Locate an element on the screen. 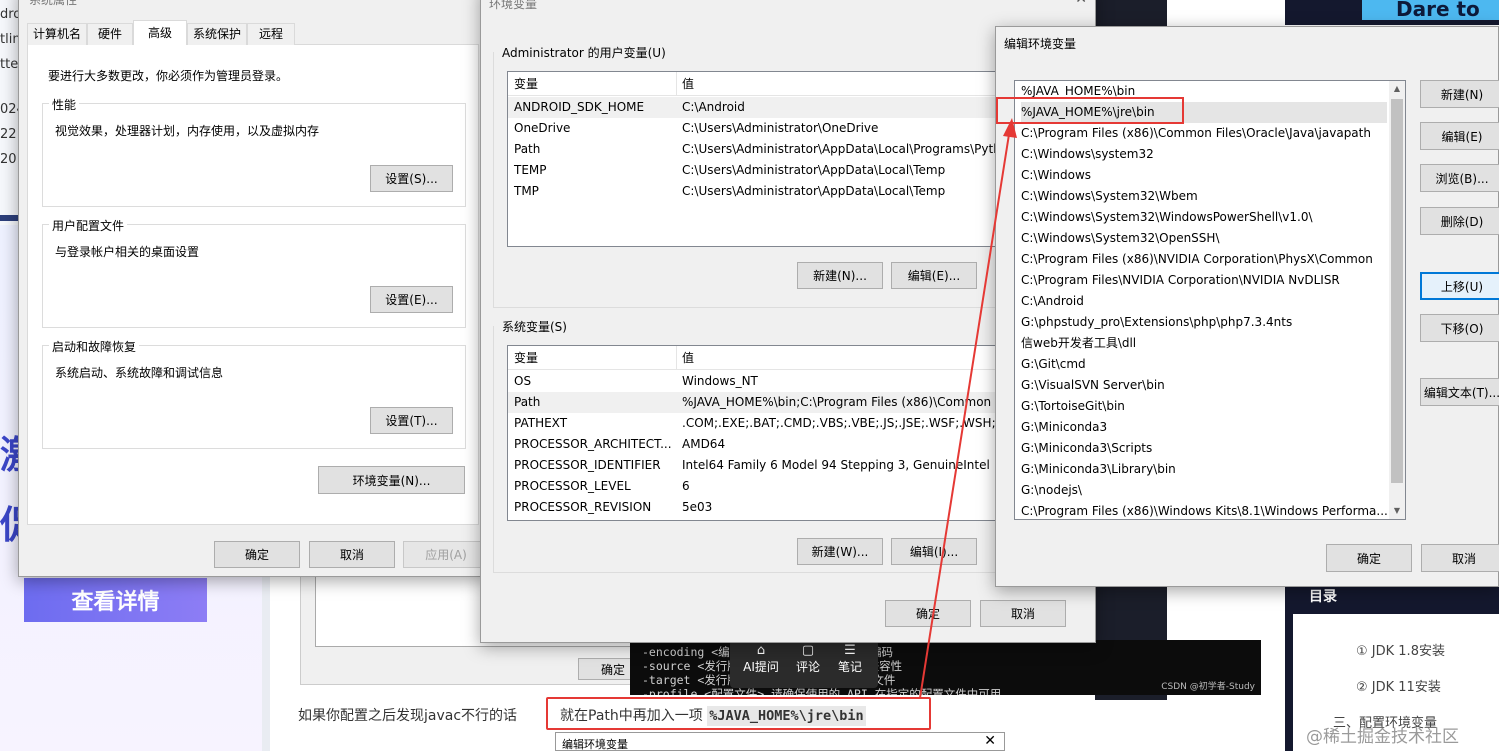  annotation-arrow is located at coordinates (968, 408).